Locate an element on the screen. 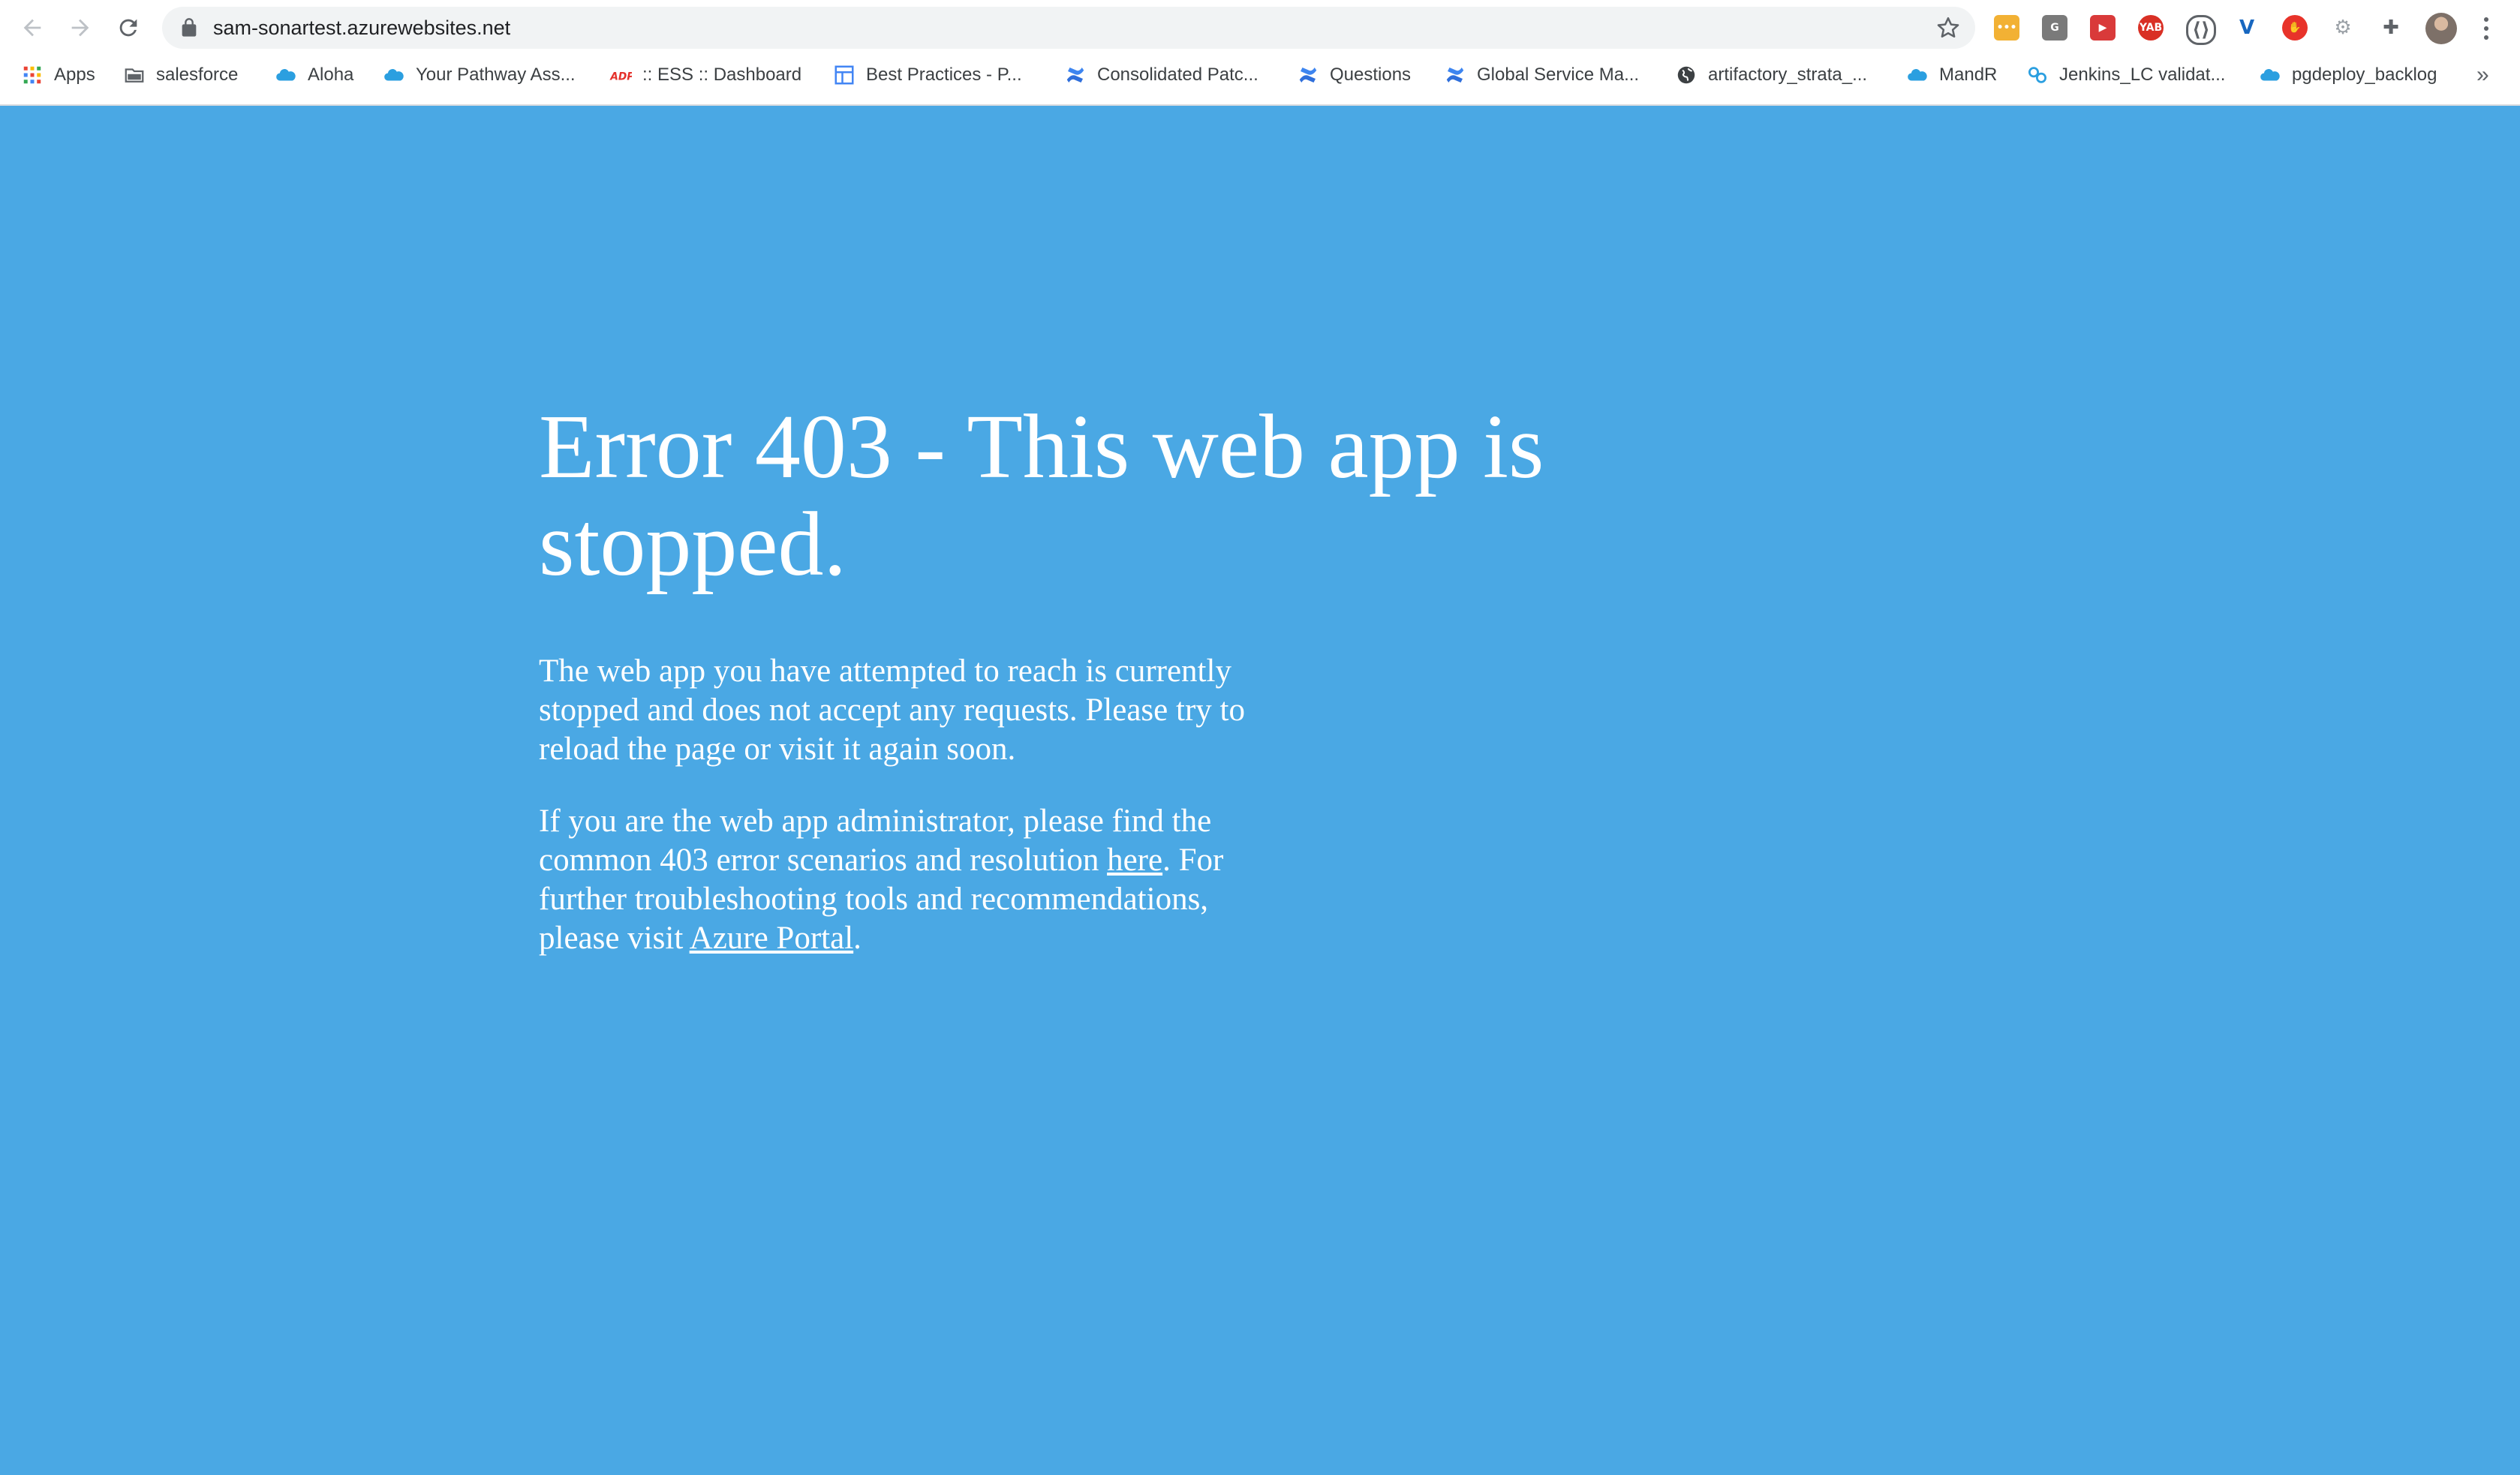 The width and height of the screenshot is (2520, 1475). code-extension-icon: ⟨⟩ is located at coordinates (2201, 30).